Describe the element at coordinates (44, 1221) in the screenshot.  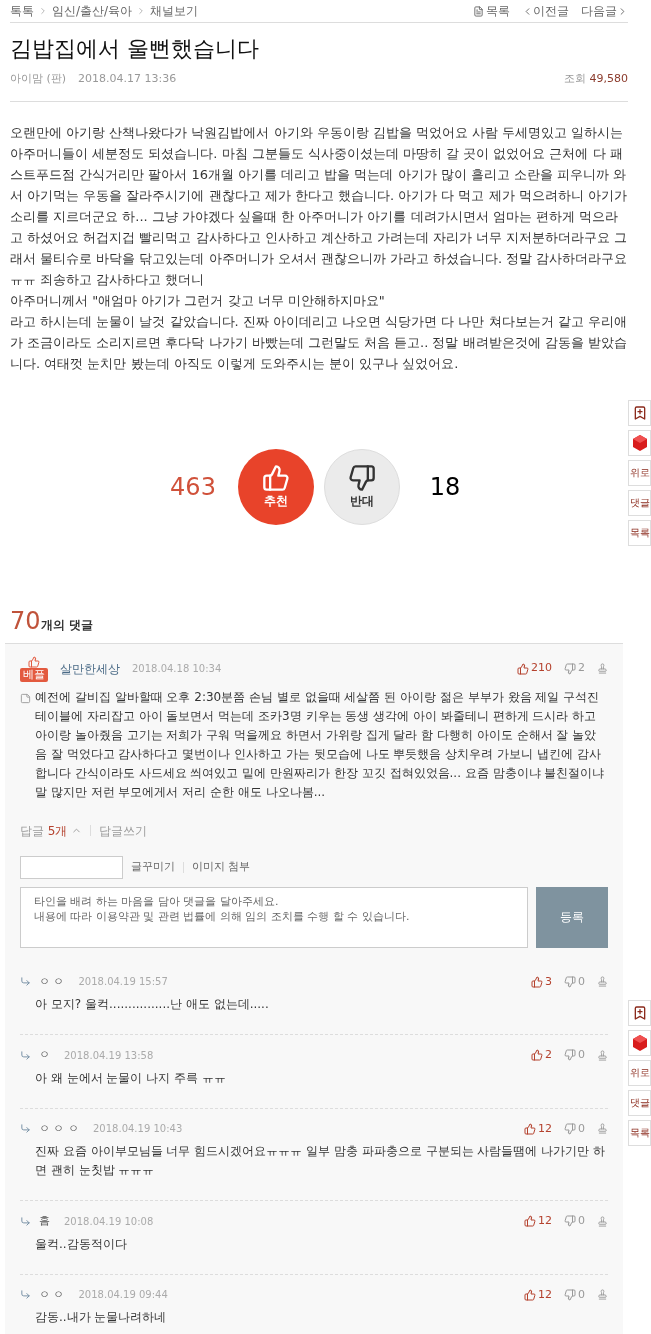
I see `reply-author: 흠` at that location.